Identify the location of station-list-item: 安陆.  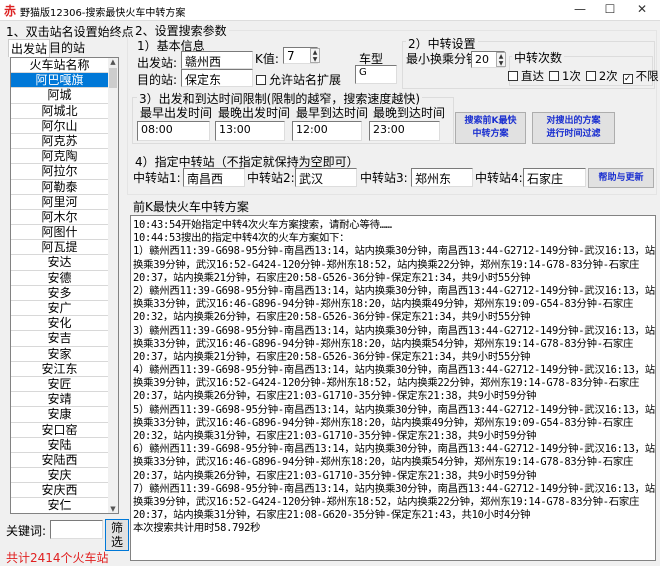
(59, 445).